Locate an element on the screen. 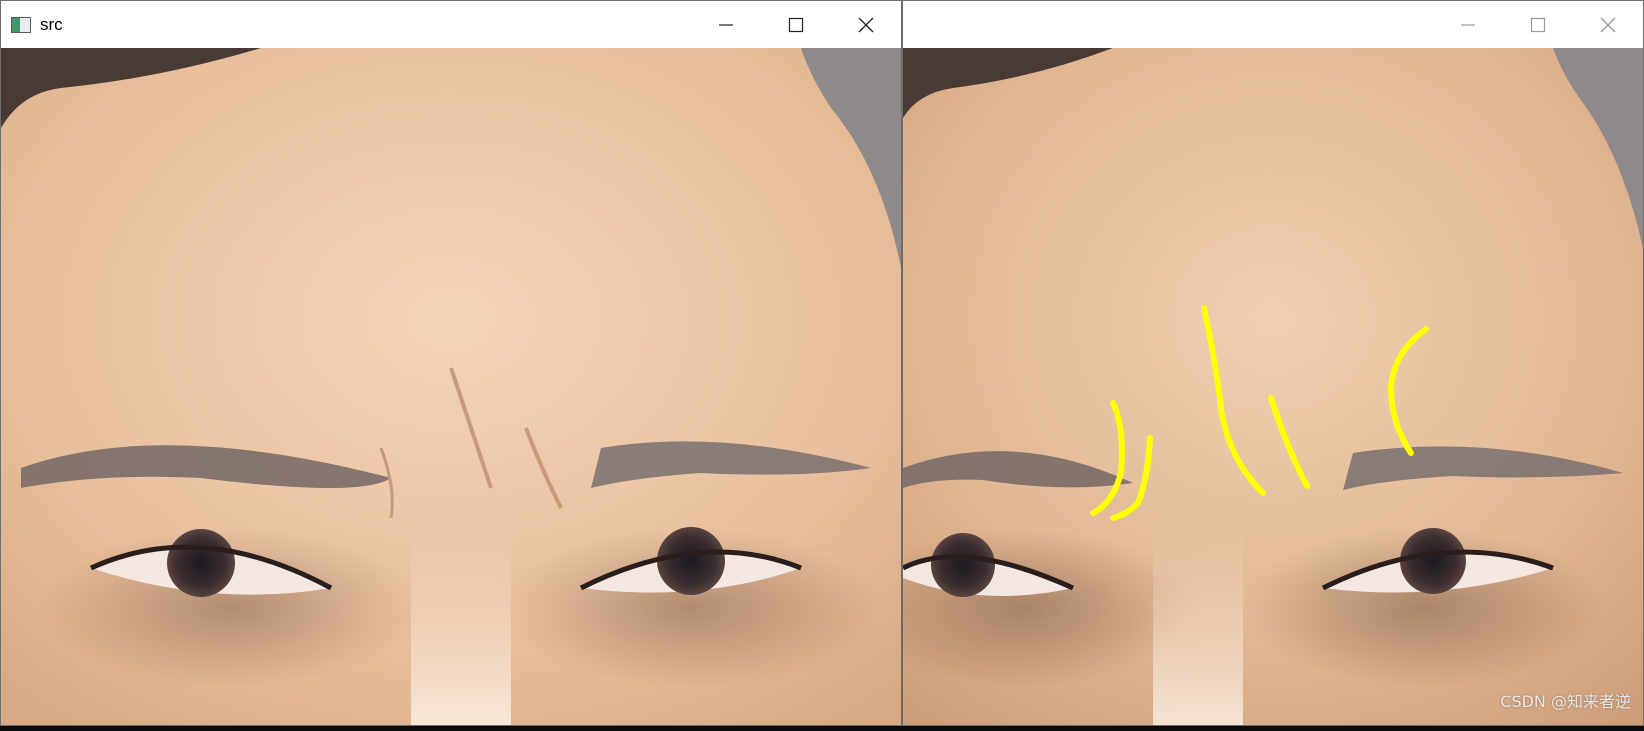 The width and height of the screenshot is (1644, 731). window-title: src is located at coordinates (51, 24).